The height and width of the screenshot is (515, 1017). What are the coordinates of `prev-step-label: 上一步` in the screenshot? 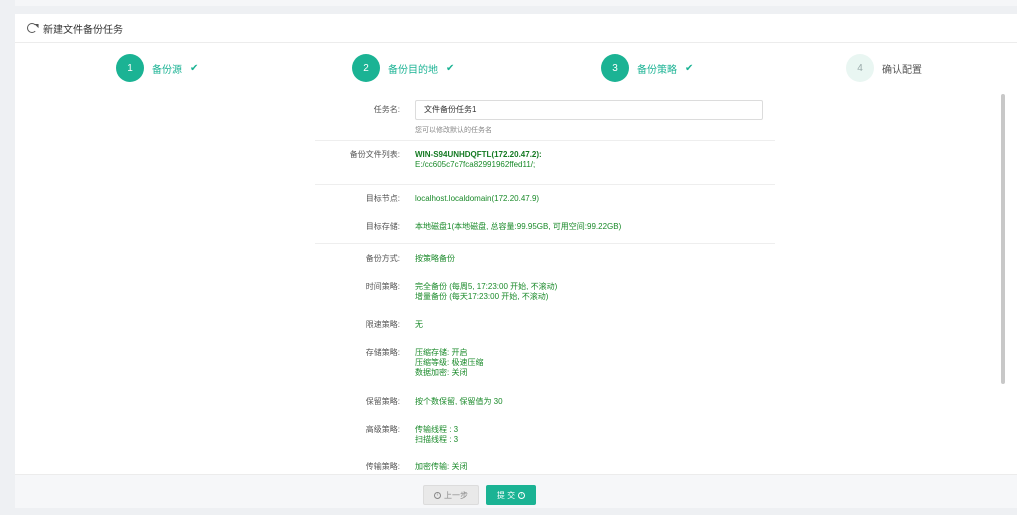 It's located at (456, 495).